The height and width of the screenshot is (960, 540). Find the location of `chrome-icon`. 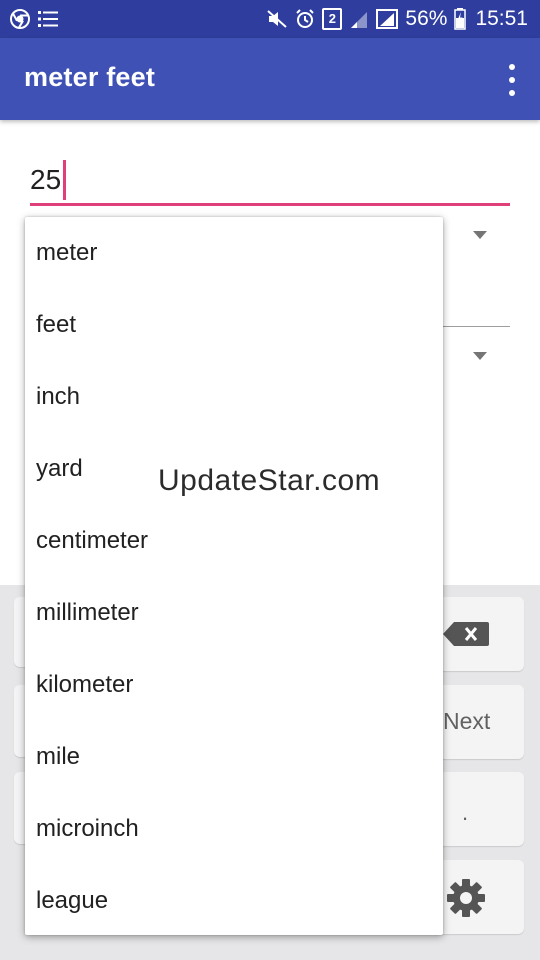

chrome-icon is located at coordinates (20, 19).